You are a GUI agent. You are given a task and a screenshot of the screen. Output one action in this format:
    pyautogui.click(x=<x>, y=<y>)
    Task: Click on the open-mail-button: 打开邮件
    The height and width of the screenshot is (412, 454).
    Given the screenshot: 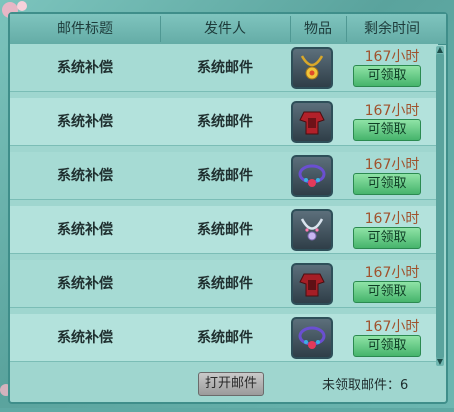 What is the action you would take?
    pyautogui.click(x=231, y=384)
    